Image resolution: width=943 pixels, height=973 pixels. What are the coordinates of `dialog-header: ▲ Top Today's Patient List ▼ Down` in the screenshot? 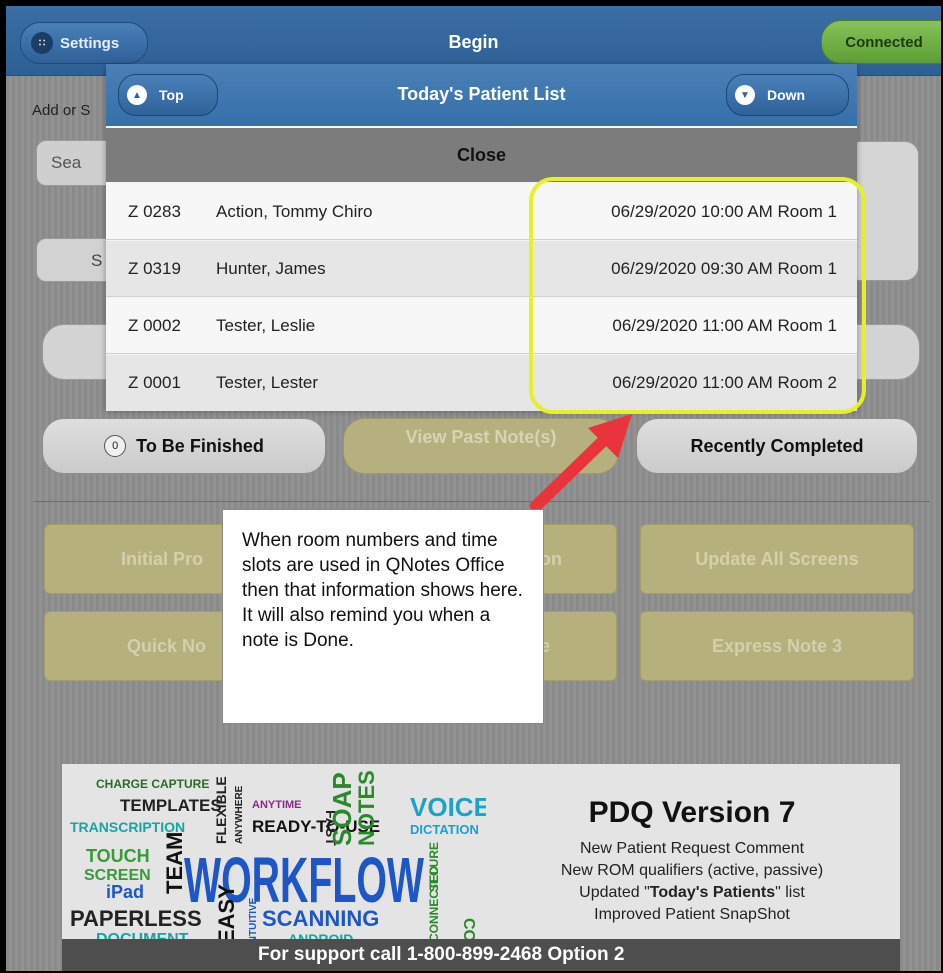 It's located at (481, 95).